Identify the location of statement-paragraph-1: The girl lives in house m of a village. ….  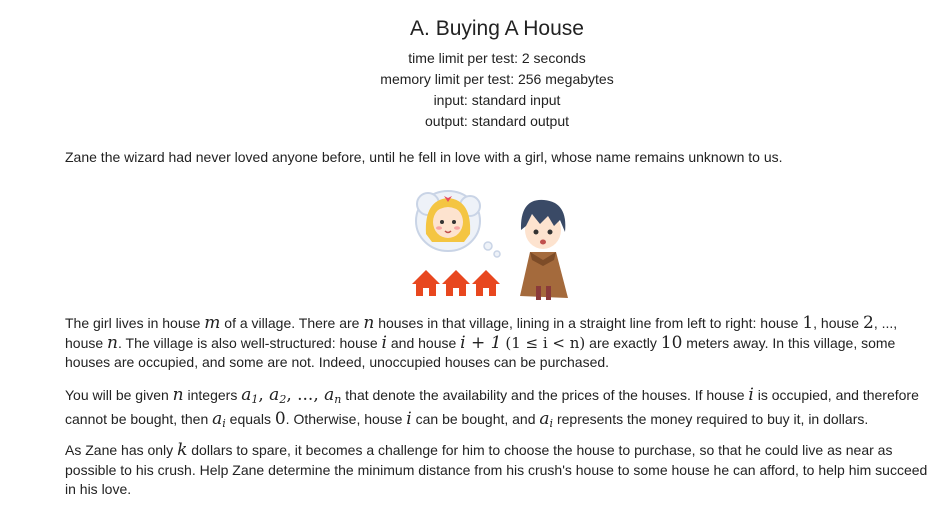
(499, 343).